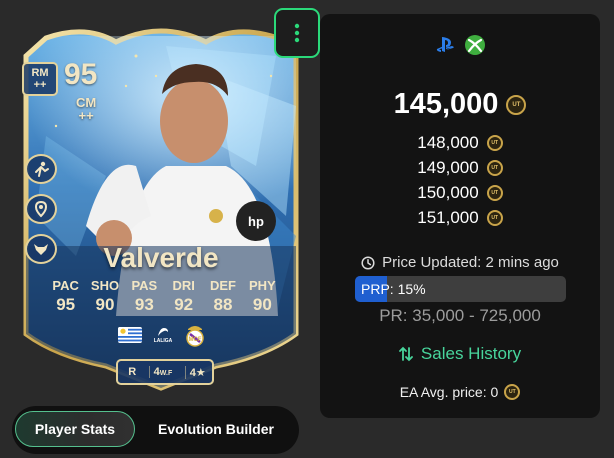  What do you see at coordinates (40, 85) in the screenshot?
I see `position-plus: ++` at bounding box center [40, 85].